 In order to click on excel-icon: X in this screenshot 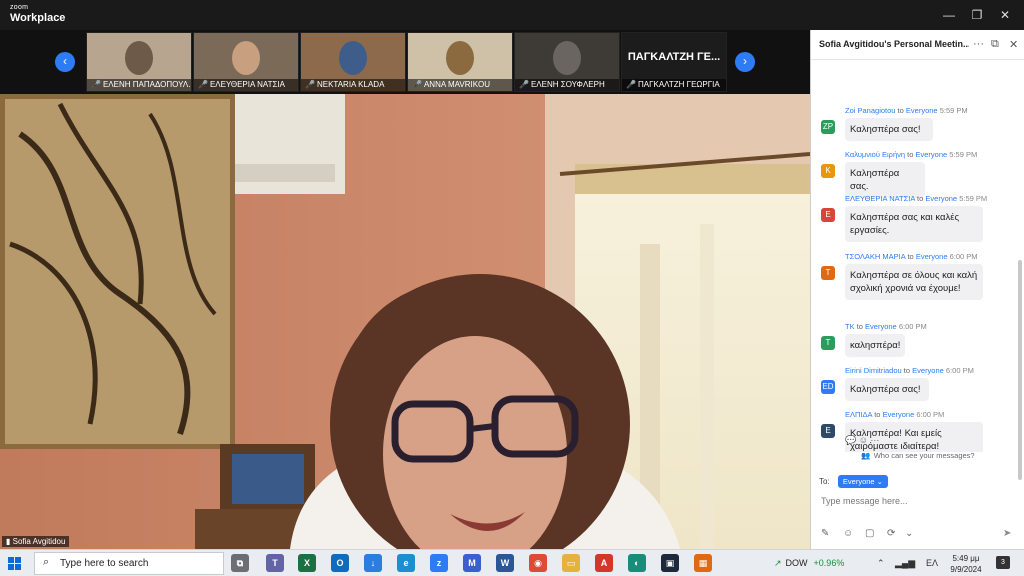, I will do `click(307, 563)`.